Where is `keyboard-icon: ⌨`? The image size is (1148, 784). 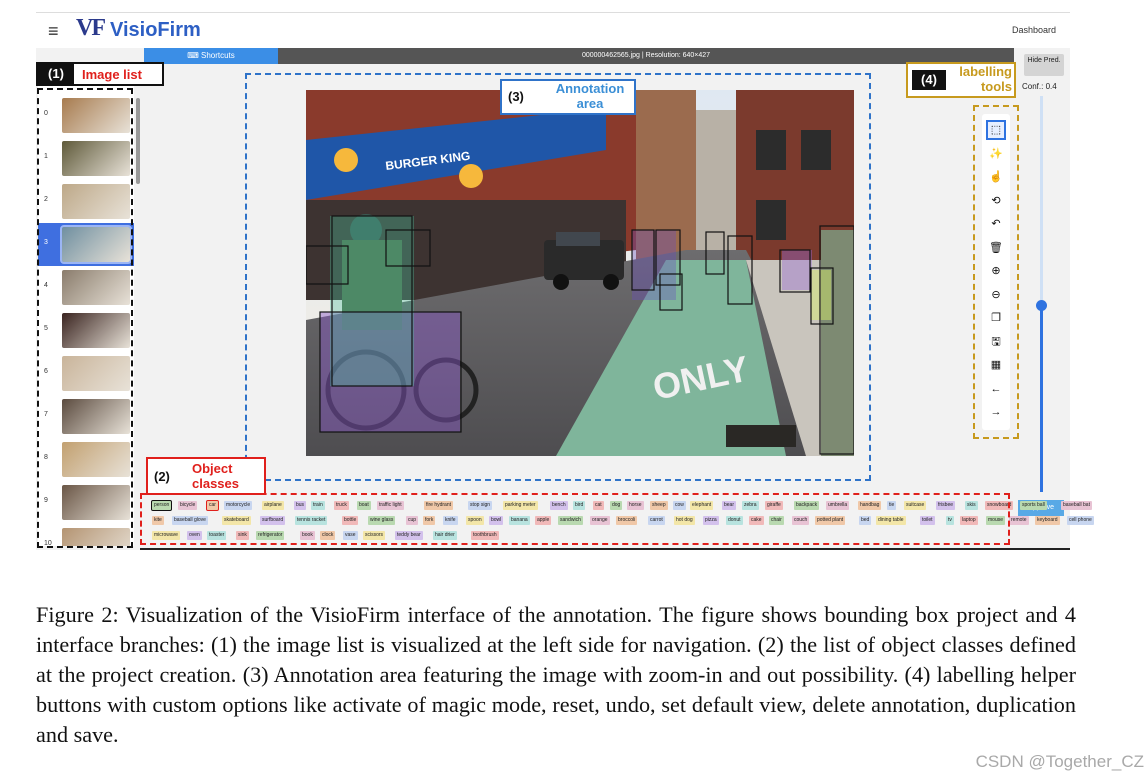
keyboard-icon: ⌨ is located at coordinates (194, 55).